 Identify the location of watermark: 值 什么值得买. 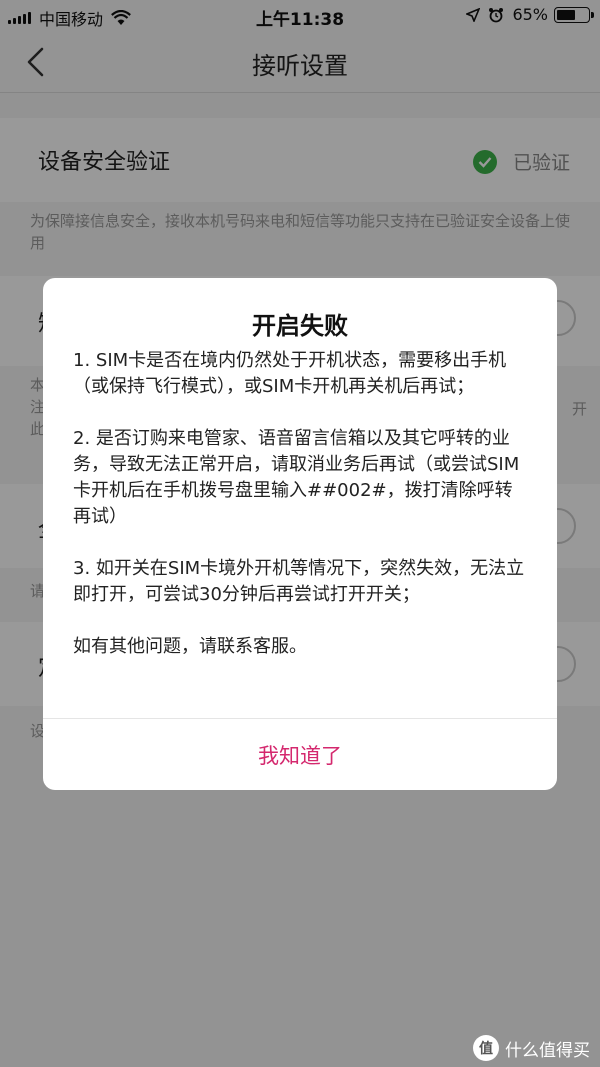
(531, 1048).